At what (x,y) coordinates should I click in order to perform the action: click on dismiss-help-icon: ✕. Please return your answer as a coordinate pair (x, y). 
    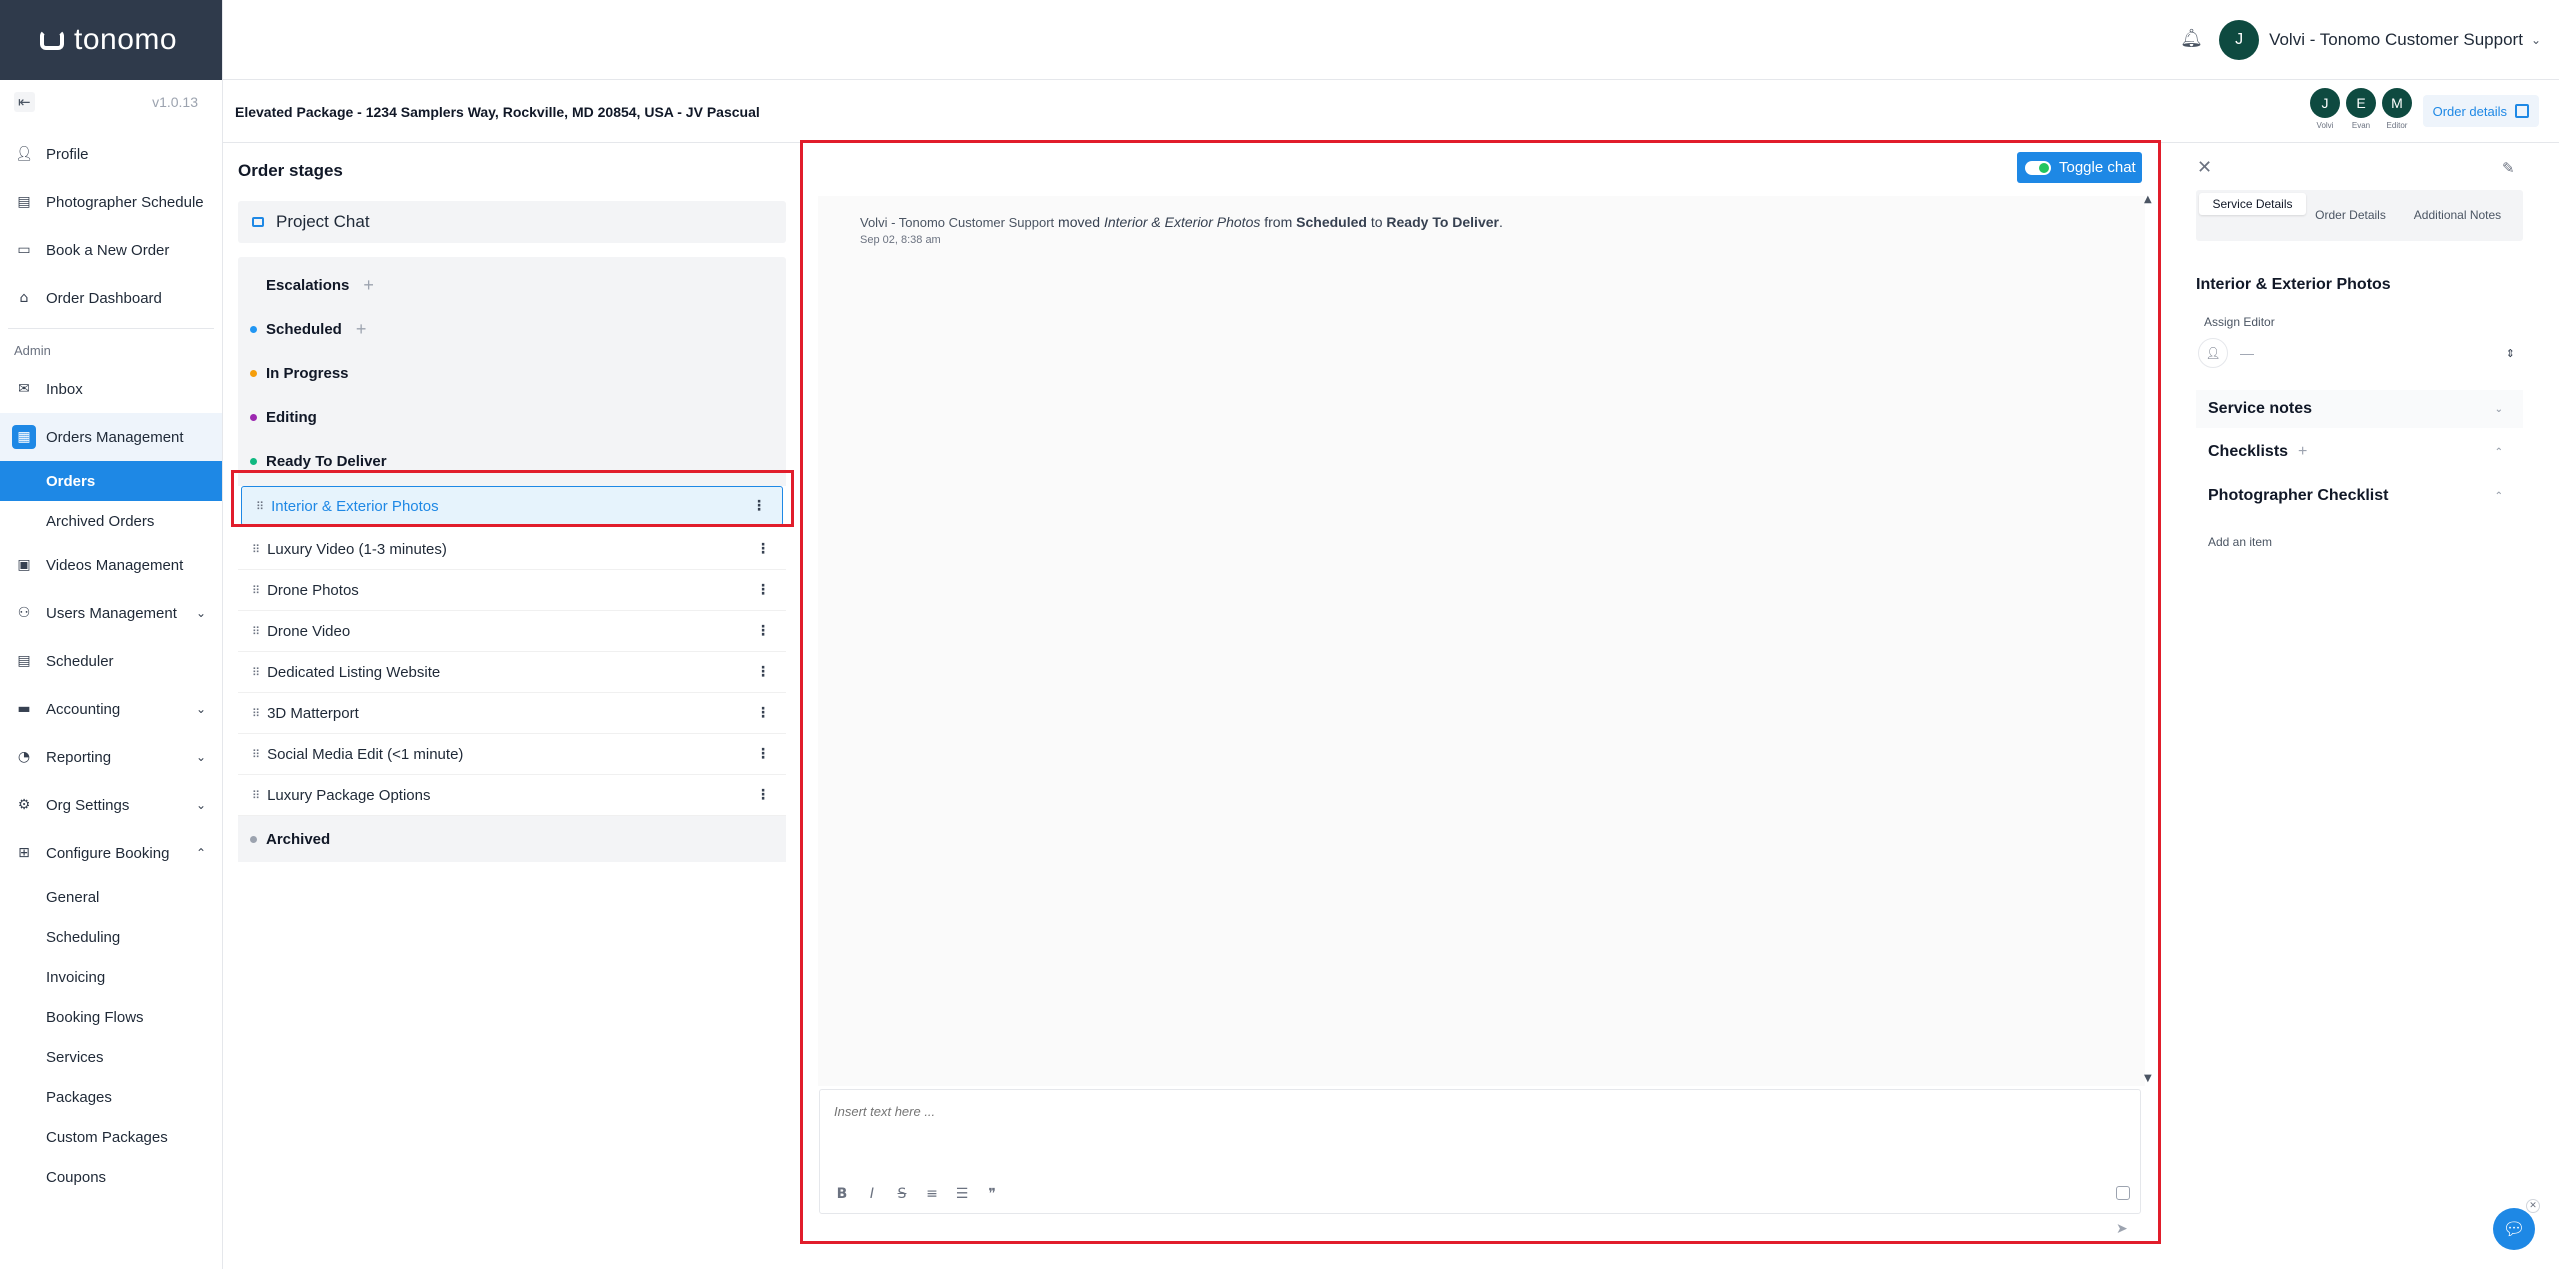
    Looking at the image, I should click on (2533, 1206).